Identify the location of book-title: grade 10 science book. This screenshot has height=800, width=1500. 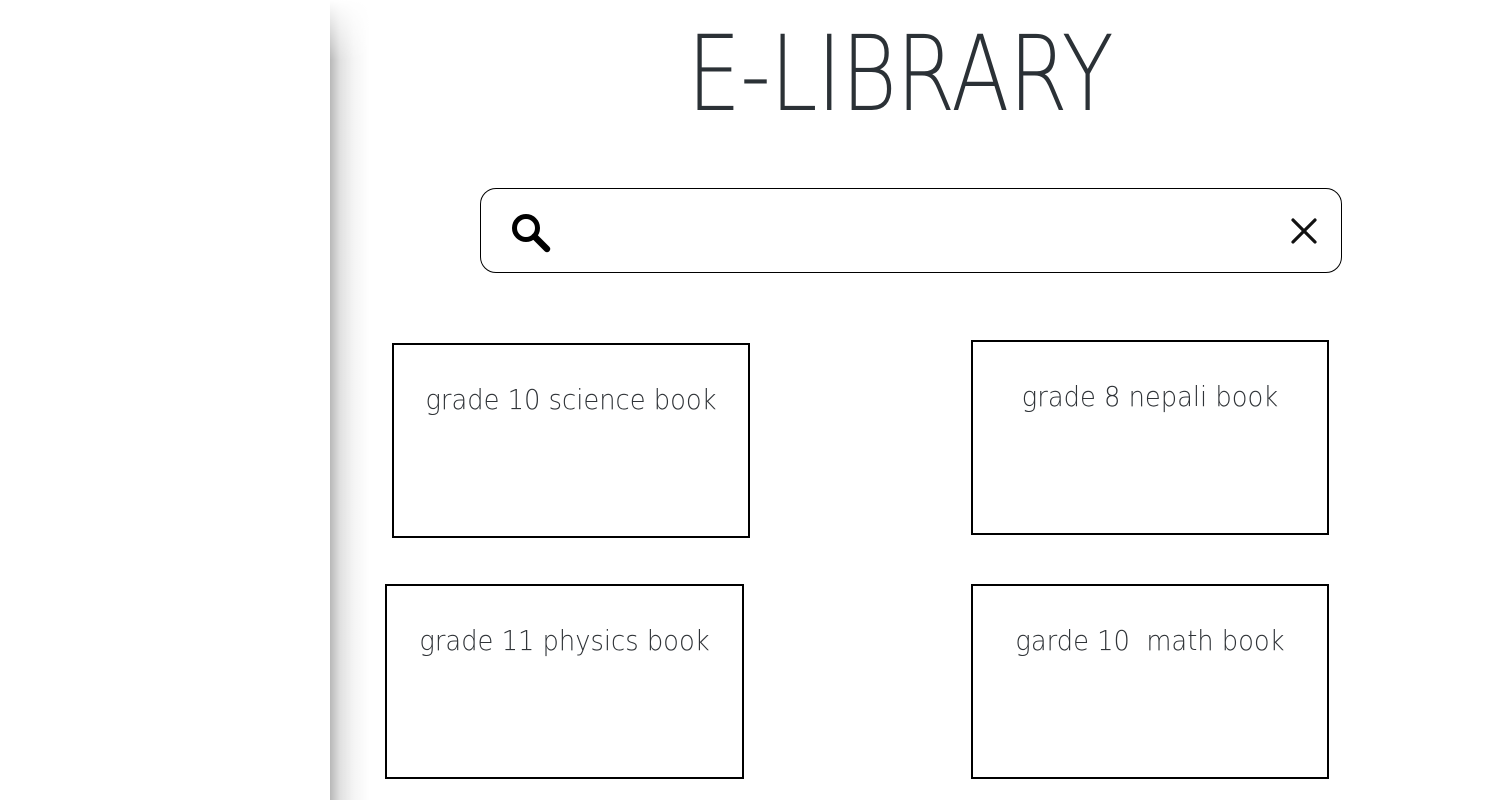
(571, 399).